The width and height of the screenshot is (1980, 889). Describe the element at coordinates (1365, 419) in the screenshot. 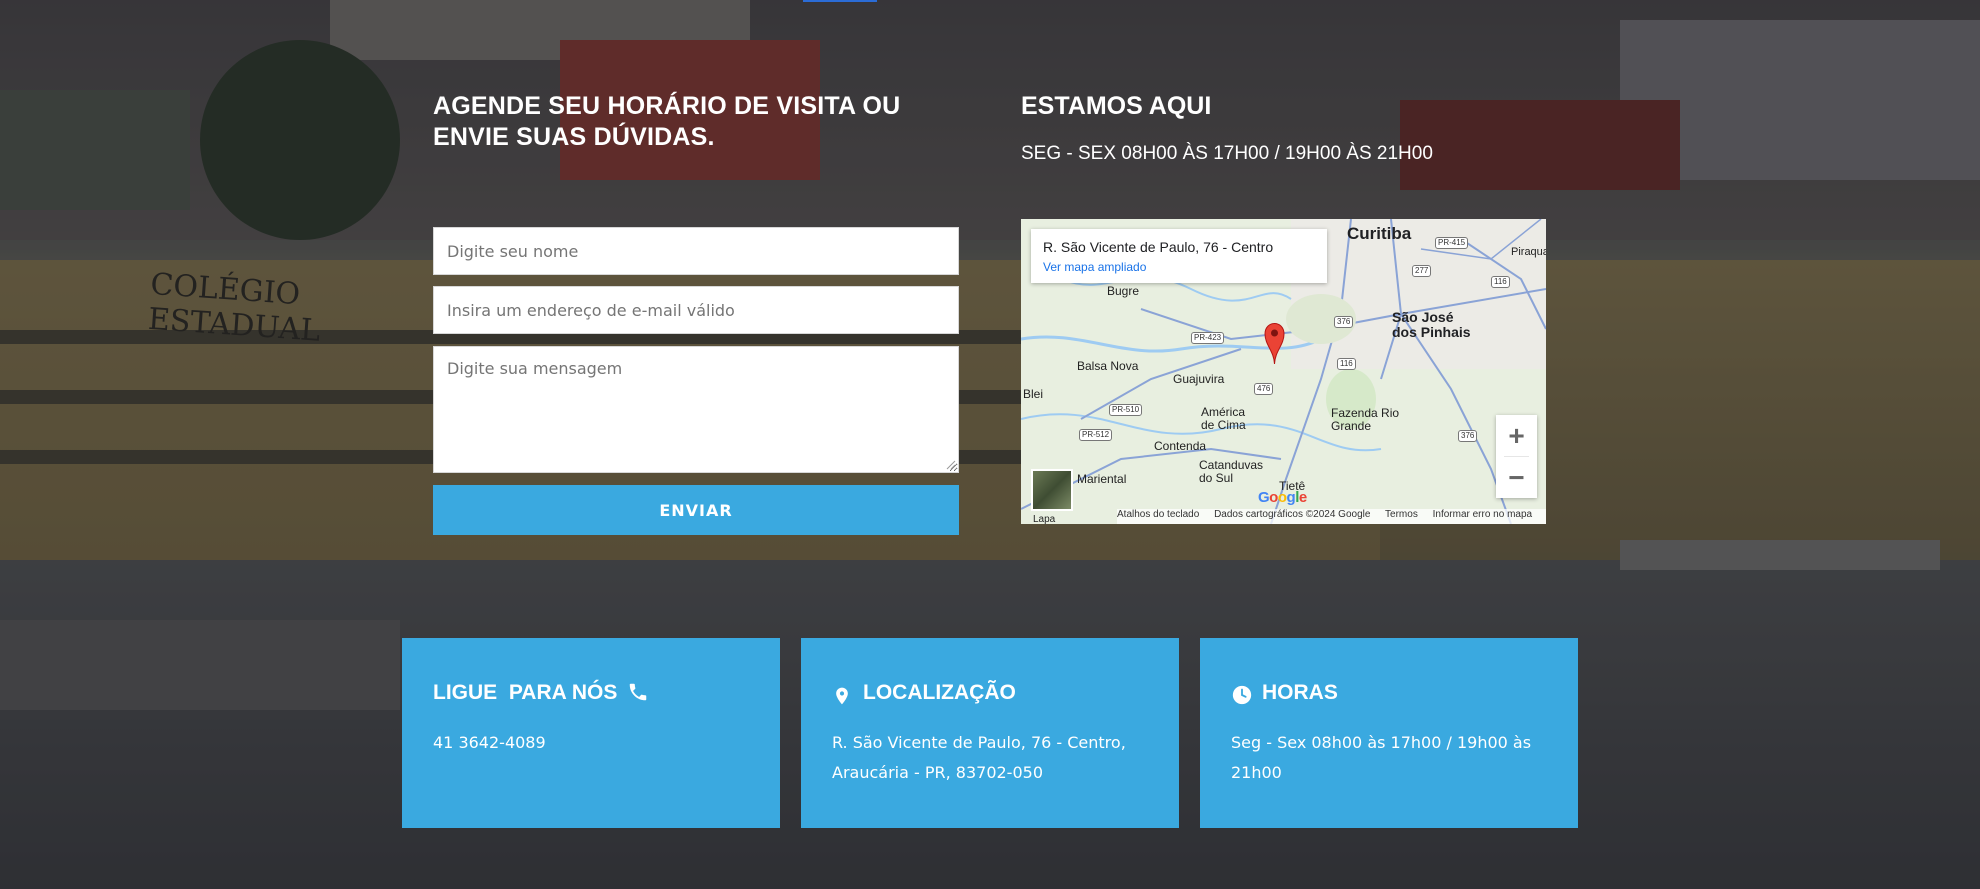

I see `map-label-fazenda: Fazenda Rio Grande` at that location.